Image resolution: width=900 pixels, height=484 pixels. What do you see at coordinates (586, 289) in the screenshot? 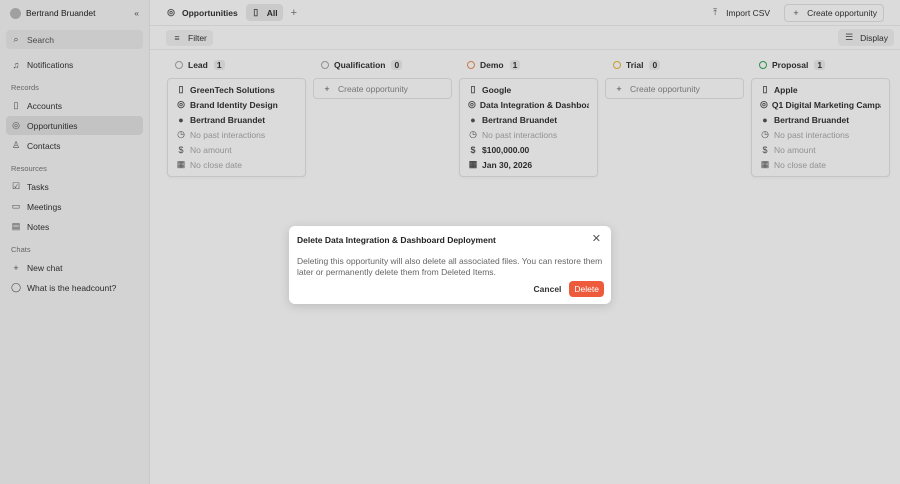
I see `delete-button: Delete` at bounding box center [586, 289].